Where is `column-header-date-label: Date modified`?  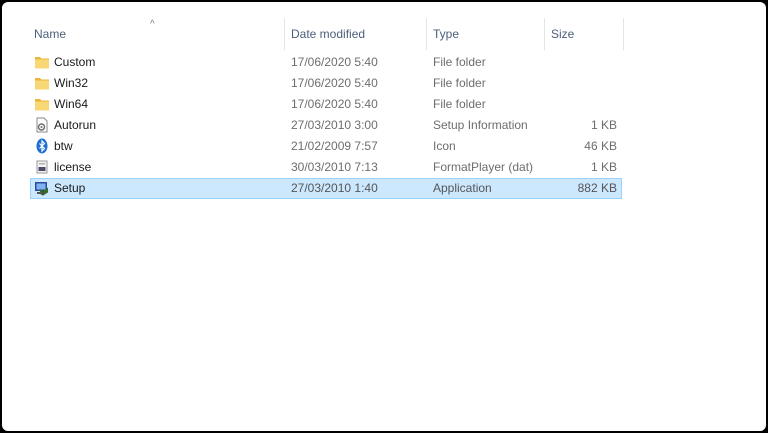
column-header-date-label: Date modified is located at coordinates (328, 34).